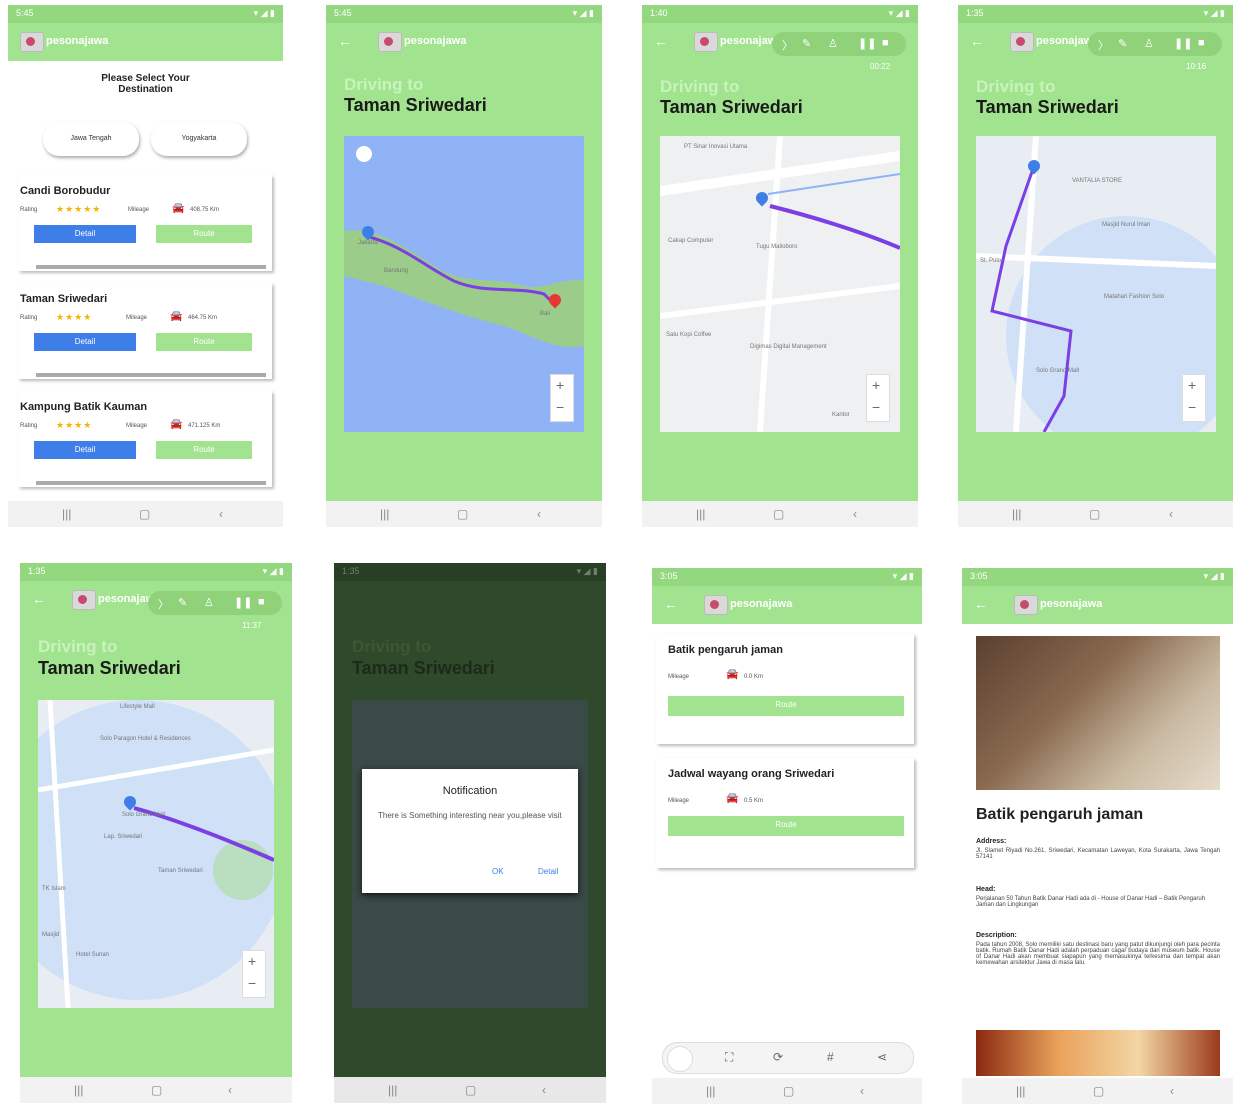  Describe the element at coordinates (498, 871) in the screenshot. I see `dialog-ok-button: OK` at that location.